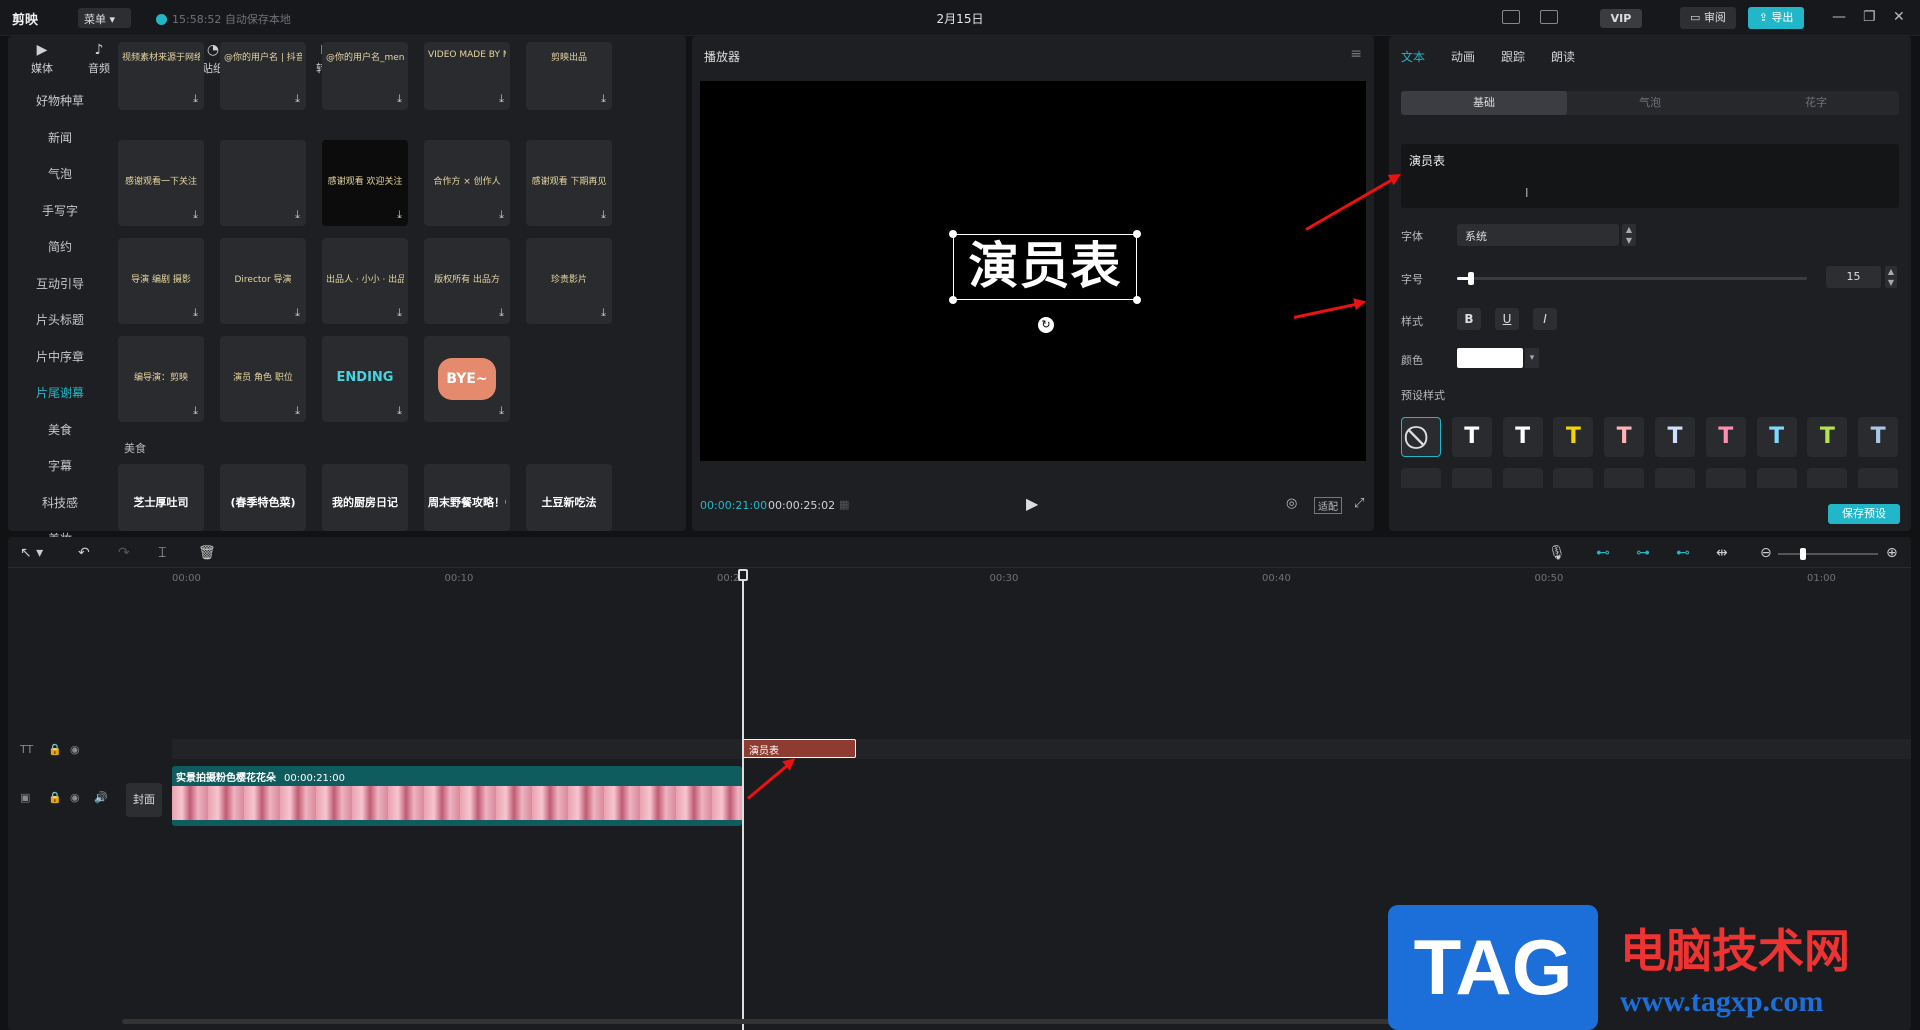 Image resolution: width=1920 pixels, height=1030 pixels. Describe the element at coordinates (1629, 235) in the screenshot. I see `font-stepper: ▲ ▼` at that location.